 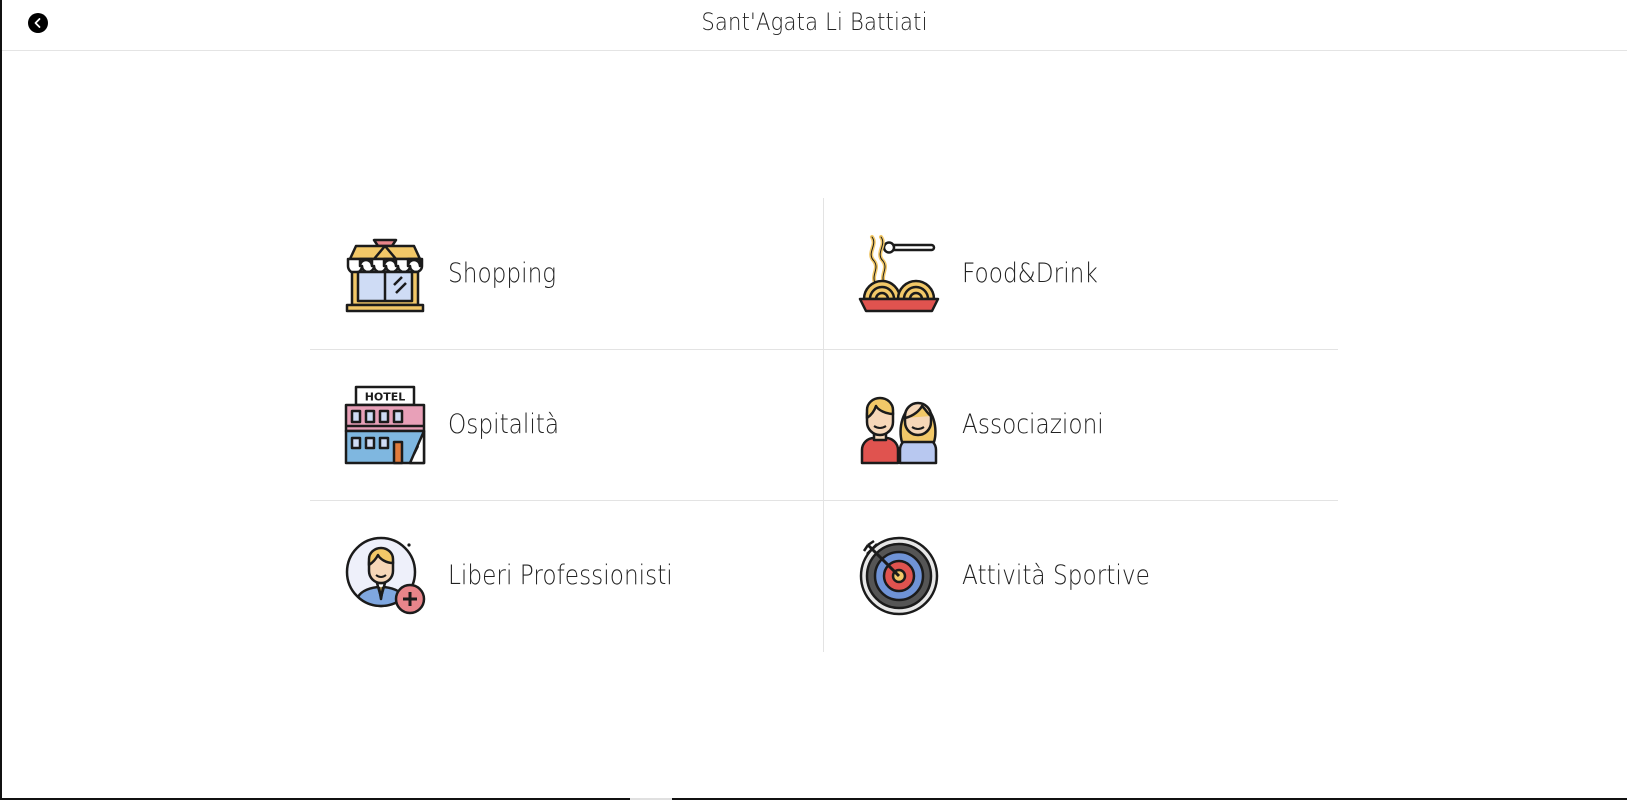 I want to click on hotel-sign-text: HOTEL, so click(x=385, y=396).